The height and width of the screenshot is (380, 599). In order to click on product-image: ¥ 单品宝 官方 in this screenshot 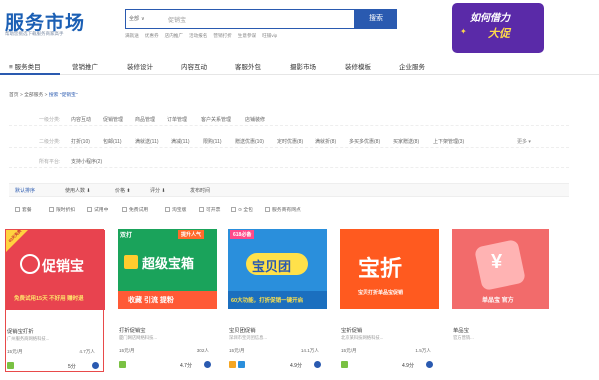, I will do `click(500, 269)`.